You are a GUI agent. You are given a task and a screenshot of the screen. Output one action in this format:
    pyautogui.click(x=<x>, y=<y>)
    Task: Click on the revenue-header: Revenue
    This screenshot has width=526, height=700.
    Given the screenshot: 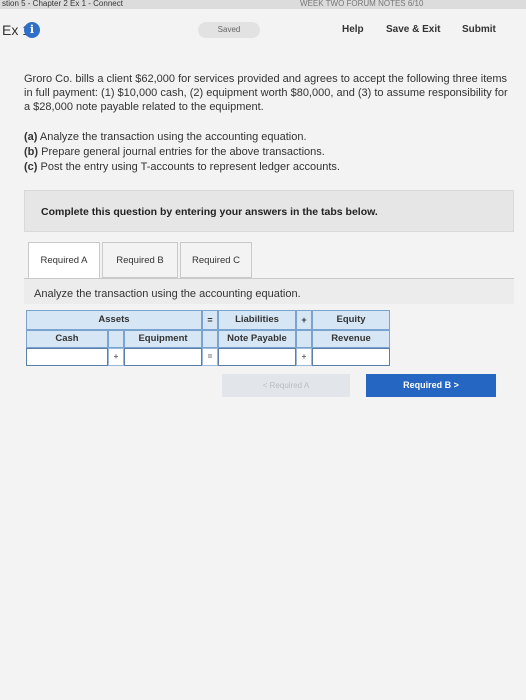 What is the action you would take?
    pyautogui.click(x=351, y=339)
    